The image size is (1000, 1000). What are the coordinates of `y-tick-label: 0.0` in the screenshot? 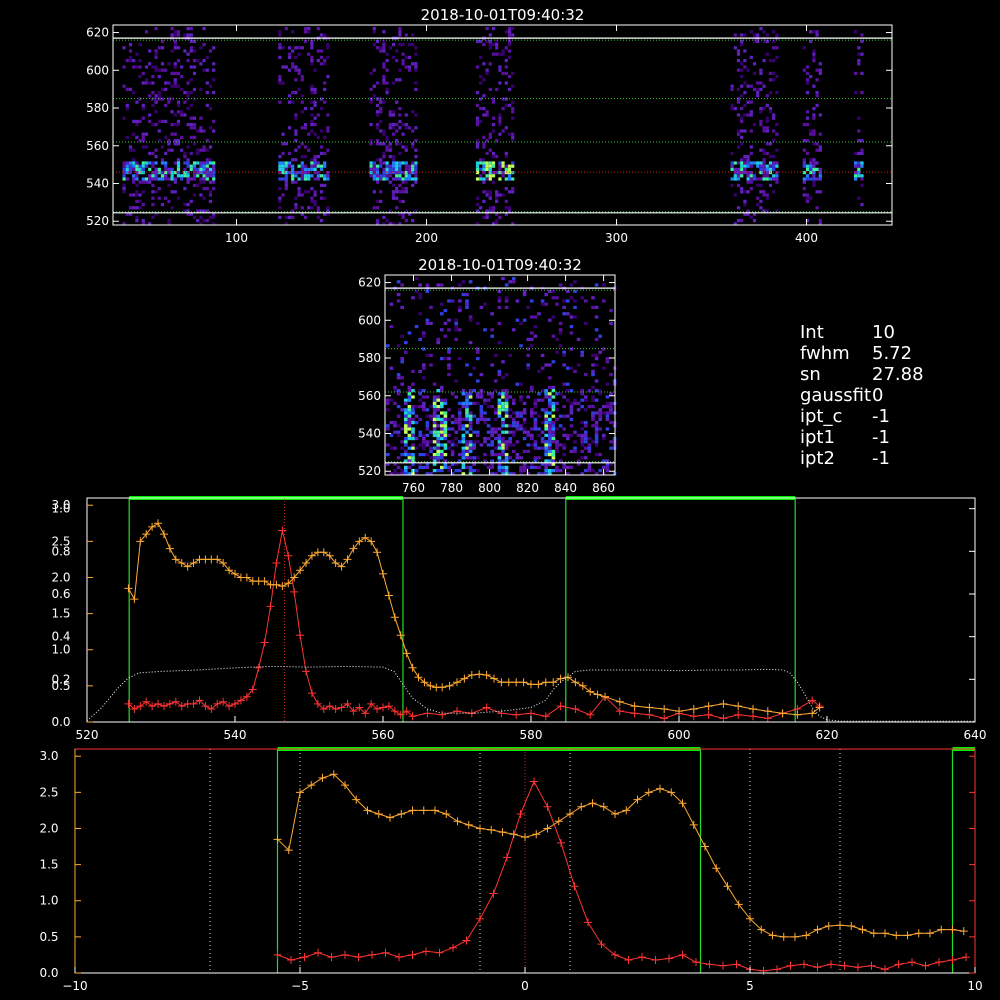 It's located at (60, 722).